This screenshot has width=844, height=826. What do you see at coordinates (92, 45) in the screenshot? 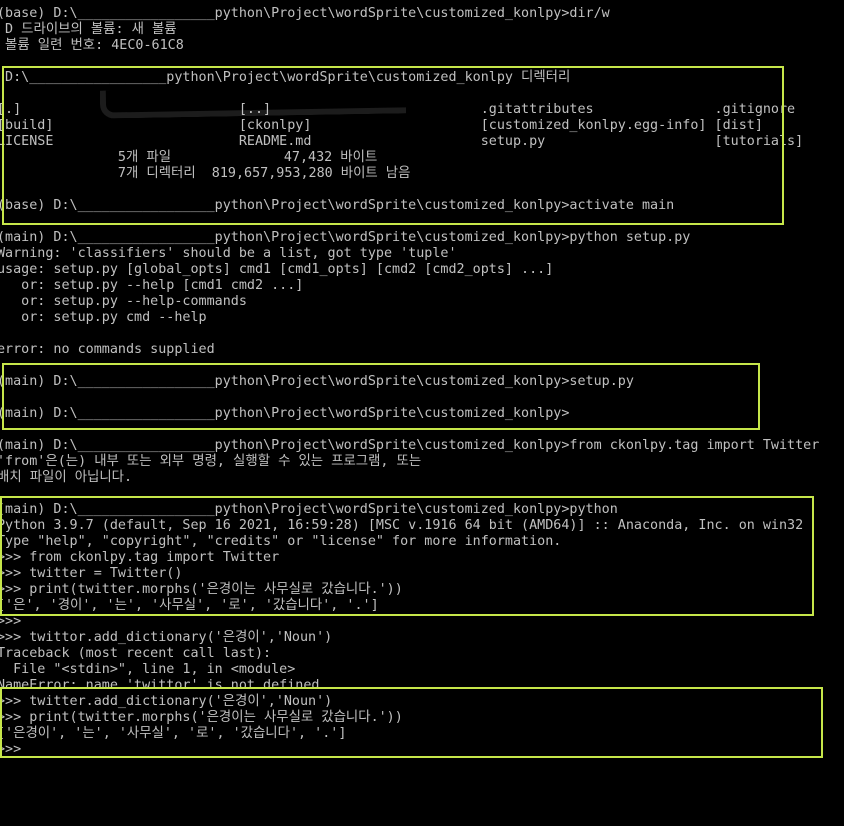
I see `terminal-line: 볼륨 일련 번호: 4EC0-61C8` at bounding box center [92, 45].